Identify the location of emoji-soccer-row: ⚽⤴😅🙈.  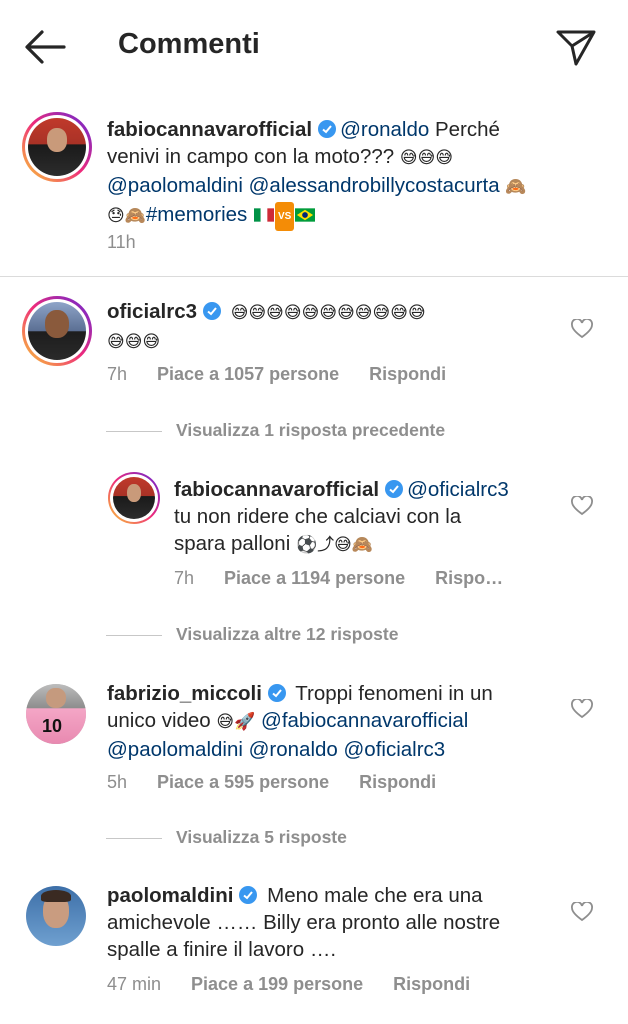
(334, 545).